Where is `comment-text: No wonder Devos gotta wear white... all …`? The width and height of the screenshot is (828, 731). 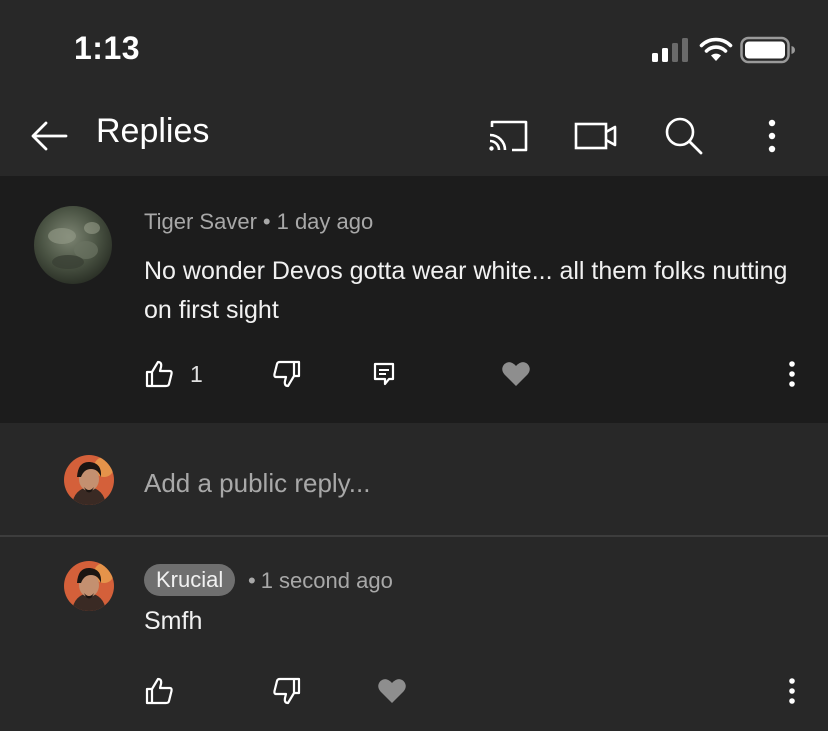
comment-text: No wonder Devos gotta wear white... all … is located at coordinates (466, 290).